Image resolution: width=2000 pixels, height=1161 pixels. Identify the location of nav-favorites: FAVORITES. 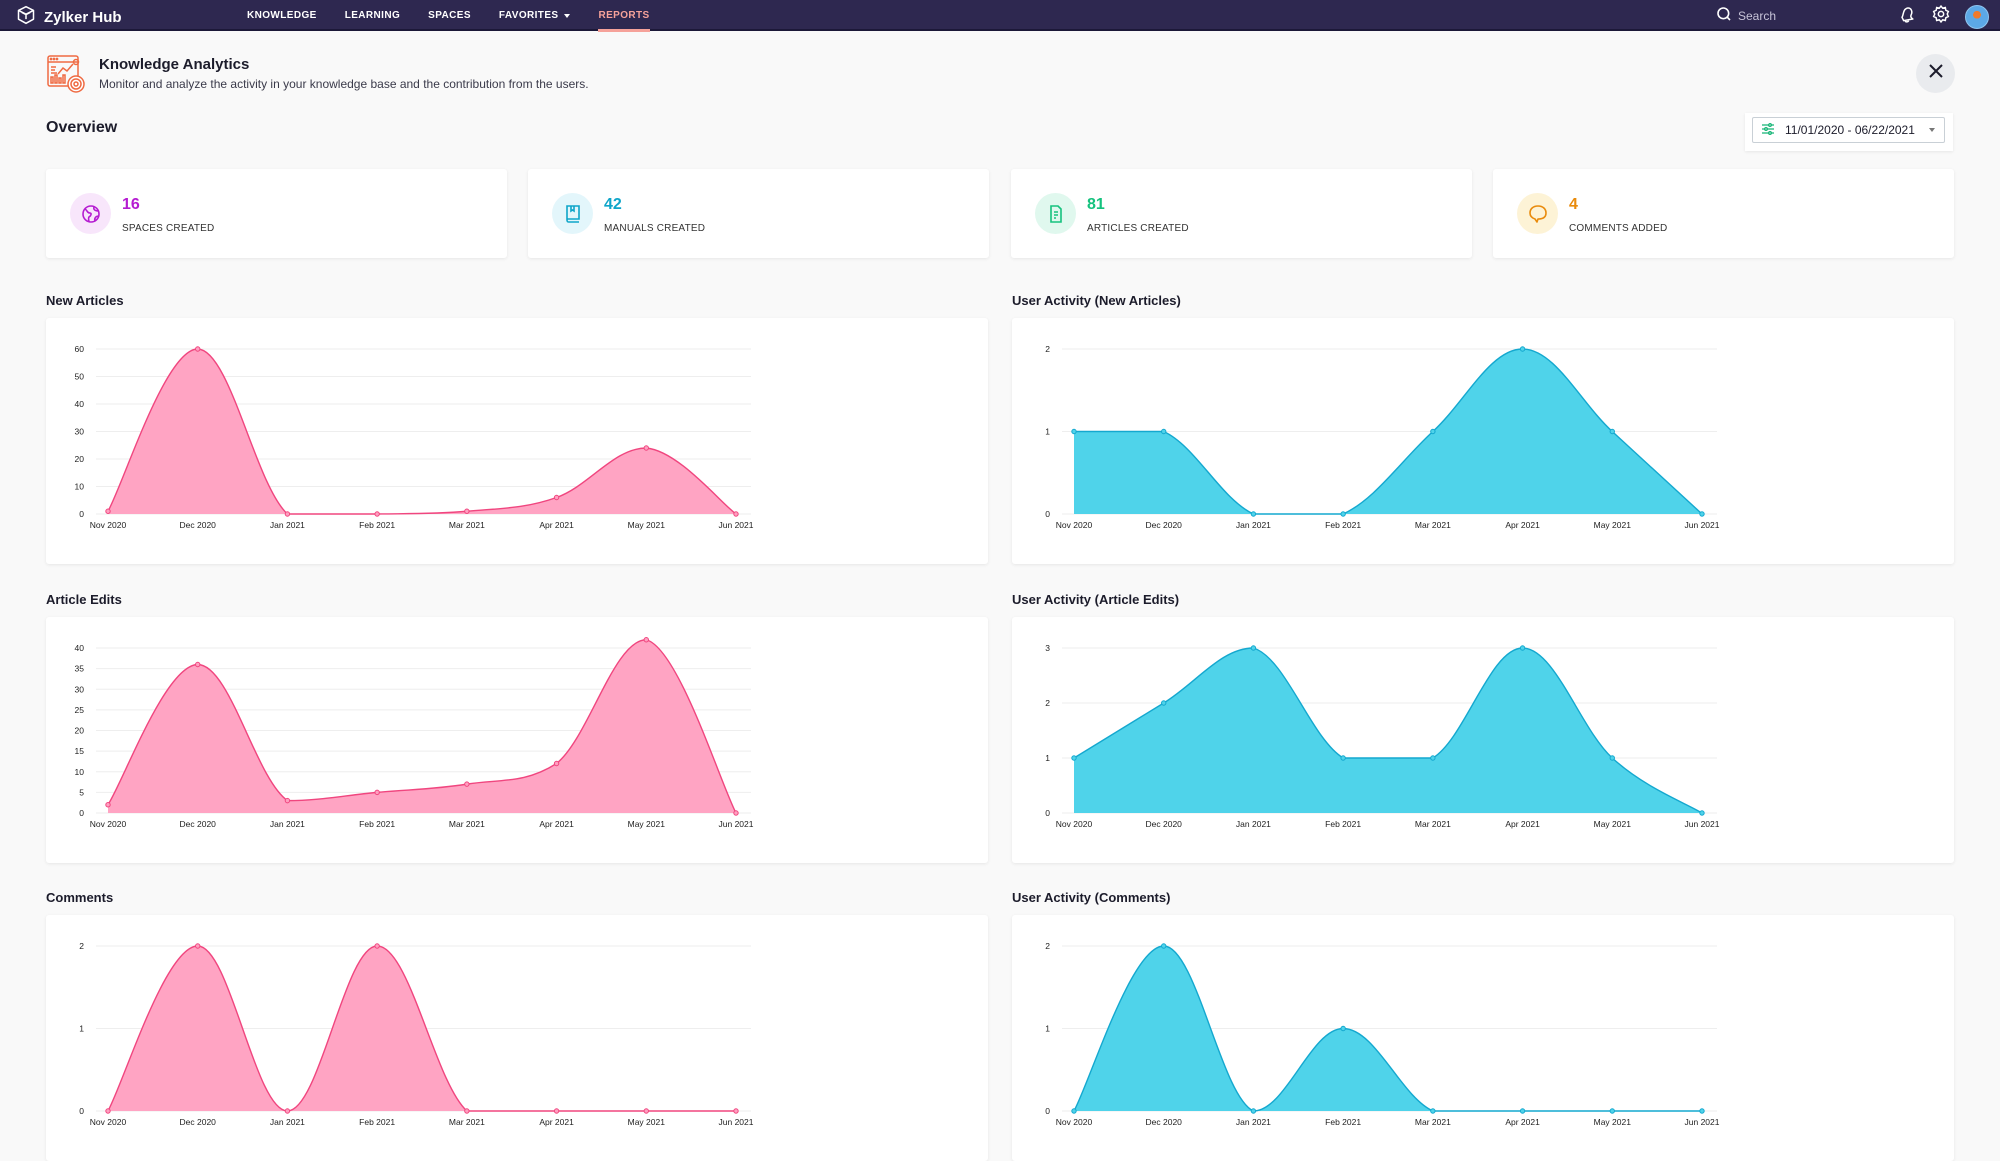
(535, 15).